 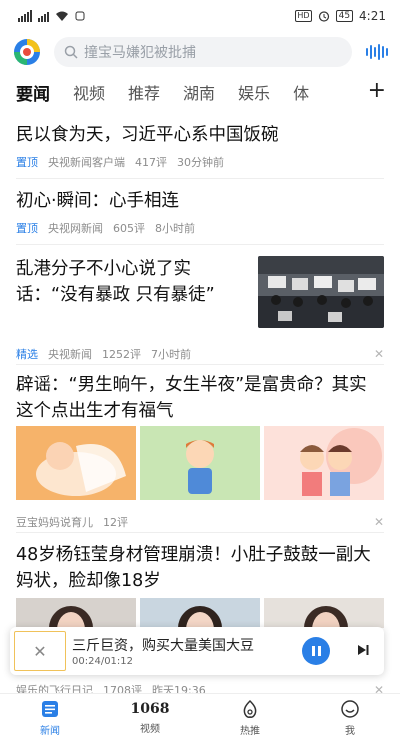 I want to click on news-time: 8小时前, so click(x=175, y=228).